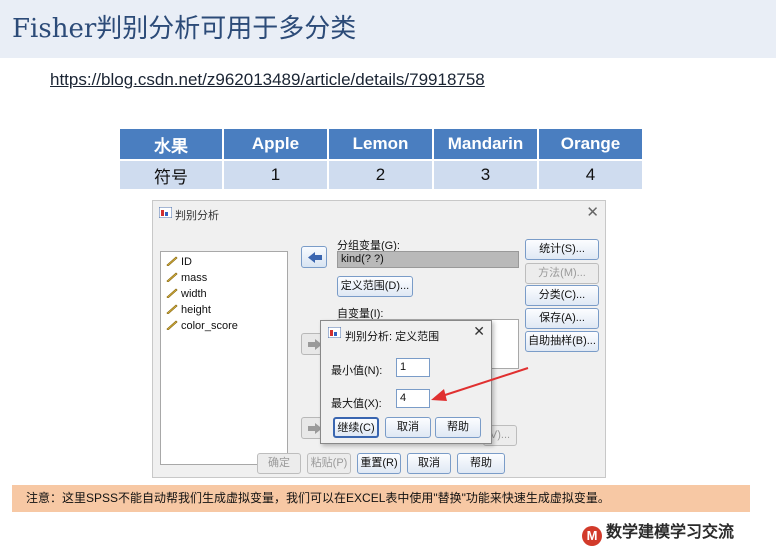 The image size is (776, 548). Describe the element at coordinates (413, 398) in the screenshot. I see `max-value-input: 4` at that location.